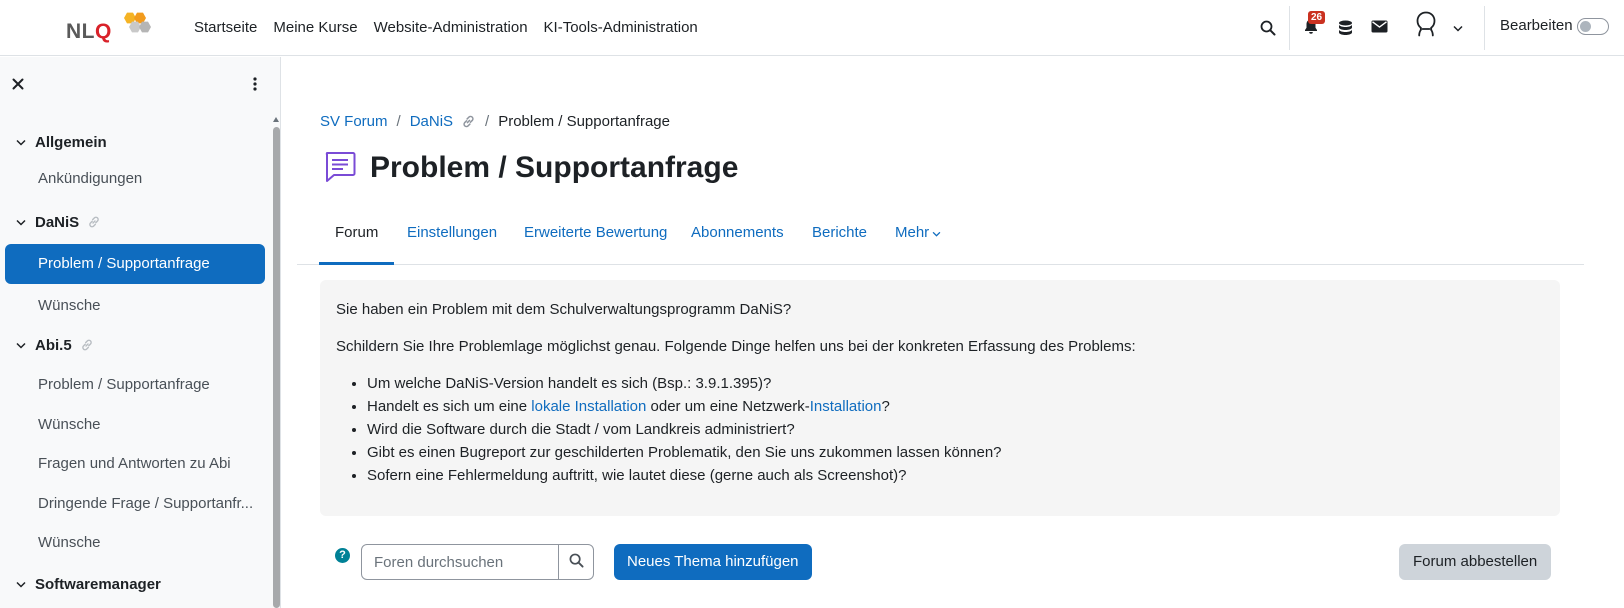 This screenshot has height=608, width=1624. I want to click on sidebar-section-label: DaNiS, so click(57, 222).